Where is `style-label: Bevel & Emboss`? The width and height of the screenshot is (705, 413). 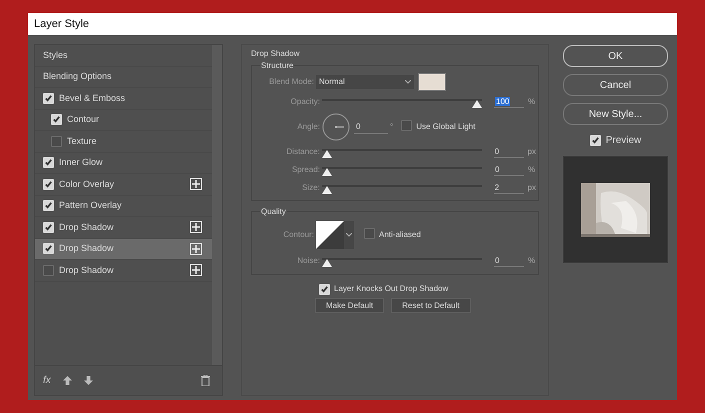 style-label: Bevel & Emboss is located at coordinates (92, 98).